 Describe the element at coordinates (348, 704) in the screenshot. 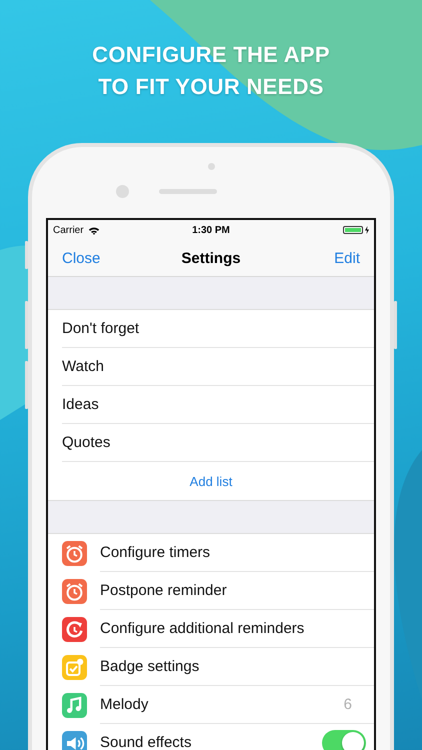

I see `setting-value: 6` at that location.